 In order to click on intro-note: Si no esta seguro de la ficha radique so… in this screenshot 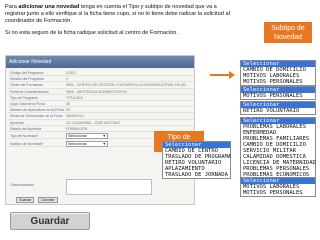, I will do `click(91, 32)`.